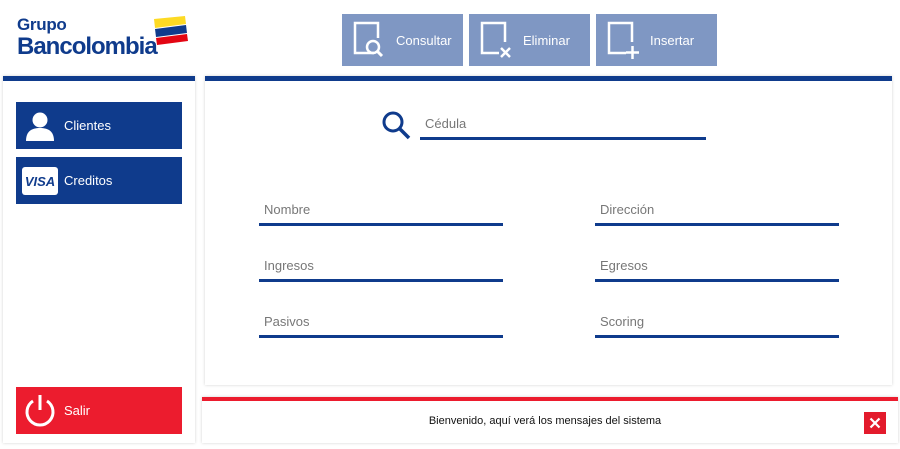  Describe the element at coordinates (99, 410) in the screenshot. I see `salir-button: Salir` at that location.